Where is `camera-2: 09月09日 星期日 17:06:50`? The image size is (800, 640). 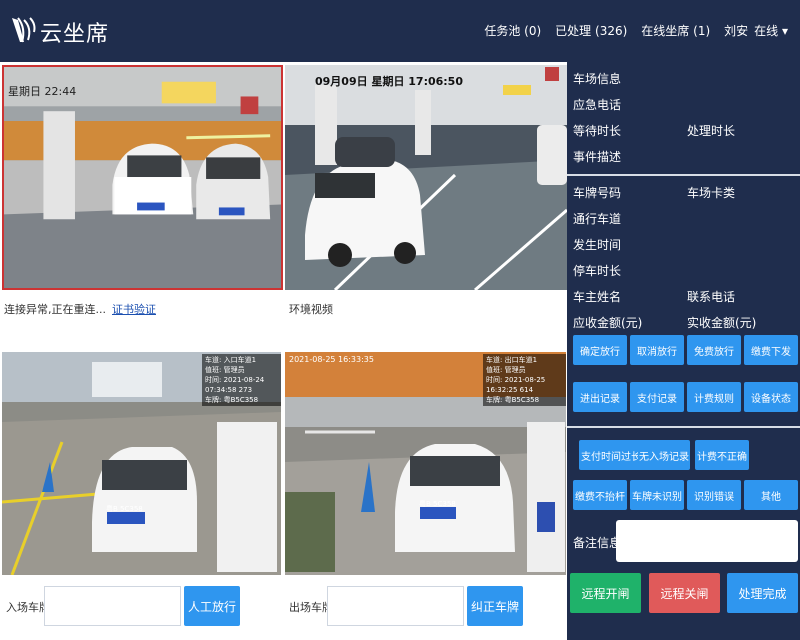
camera-2: 09月09日 星期日 17:06:50 is located at coordinates (426, 177).